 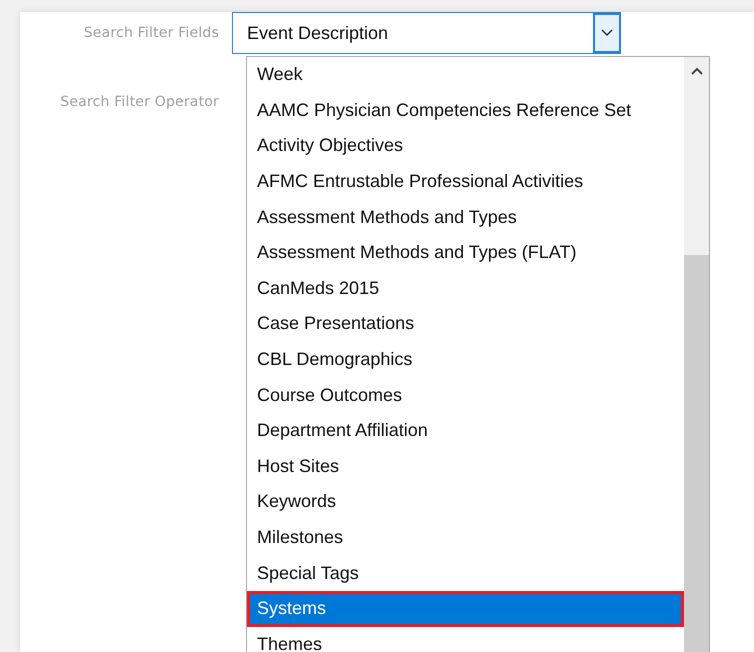 I want to click on field-label: Search Filter Operator, so click(x=139, y=102).